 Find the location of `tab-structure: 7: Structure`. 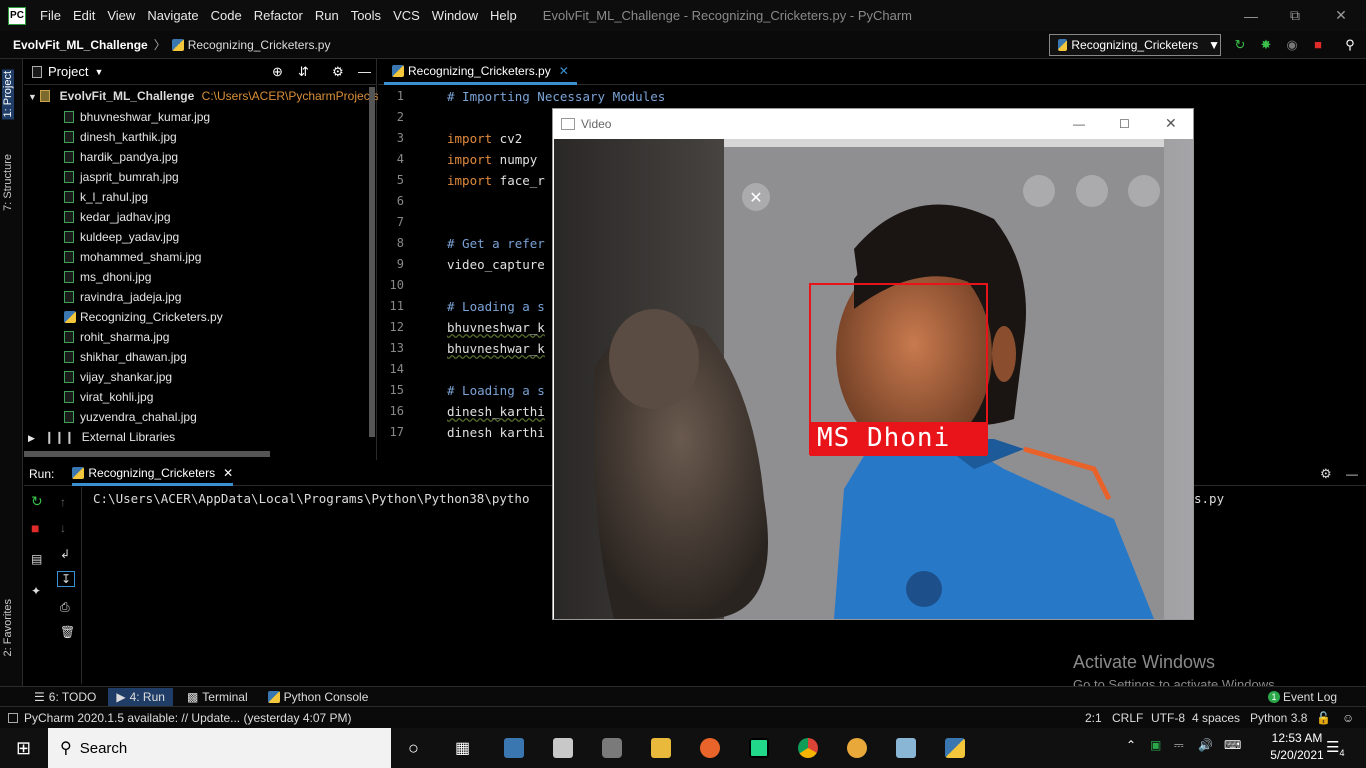

tab-structure: 7: Structure is located at coordinates (8, 182).